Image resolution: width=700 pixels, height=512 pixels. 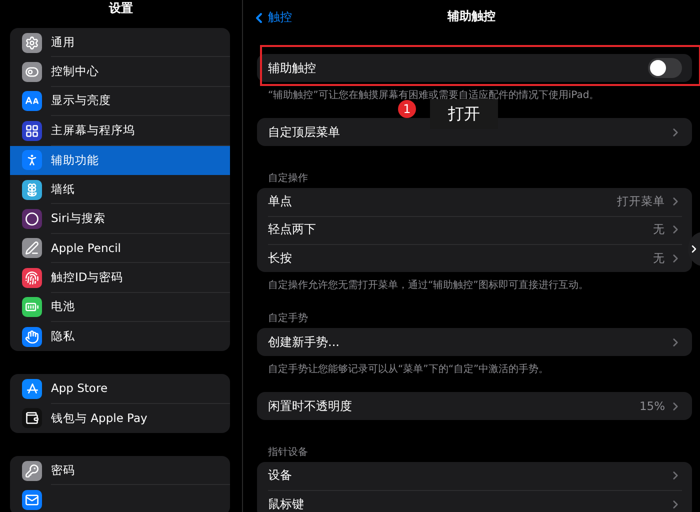 I want to click on row-value: 15%, so click(x=652, y=406).